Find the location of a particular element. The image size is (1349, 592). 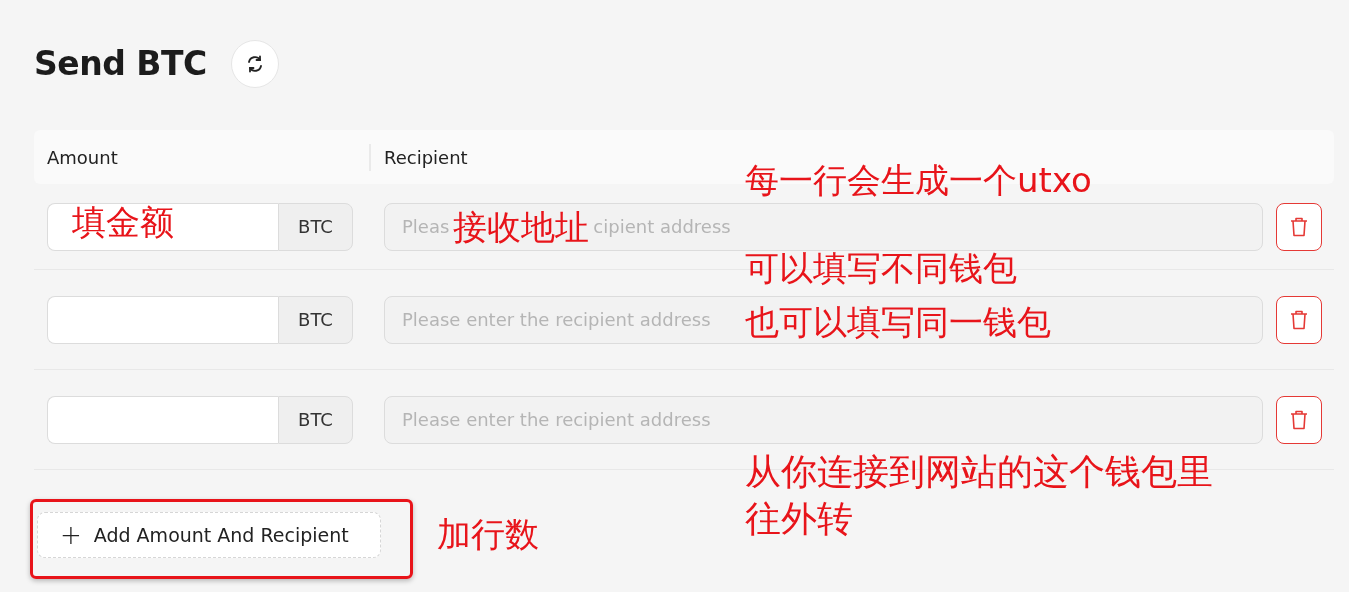

column-header: Amount is located at coordinates (82, 157).